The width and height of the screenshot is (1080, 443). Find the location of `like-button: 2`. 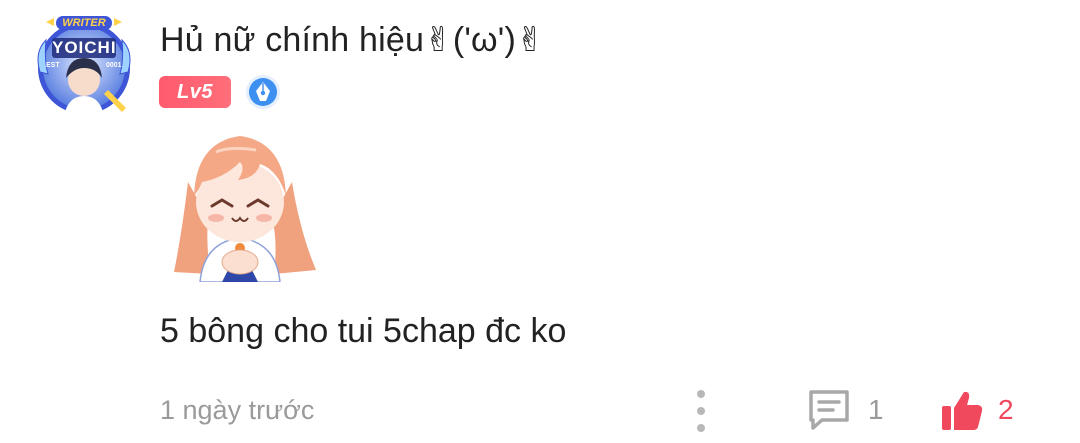

like-button: 2 is located at coordinates (977, 410).